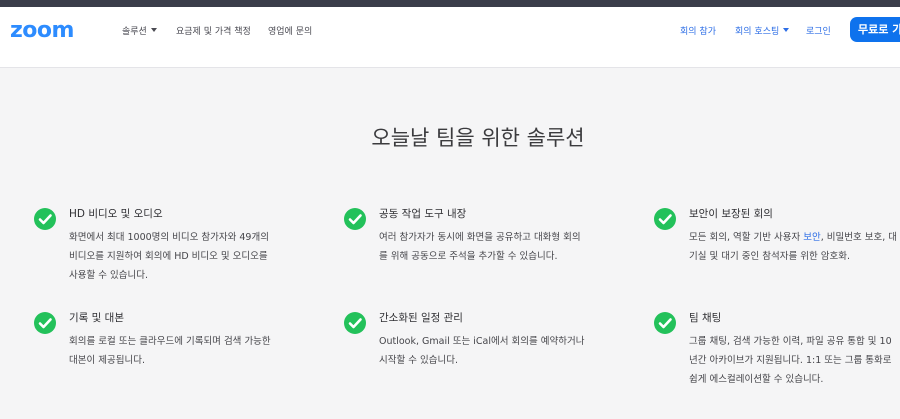 The image size is (900, 419). I want to click on browser-top-strip, so click(450, 3).